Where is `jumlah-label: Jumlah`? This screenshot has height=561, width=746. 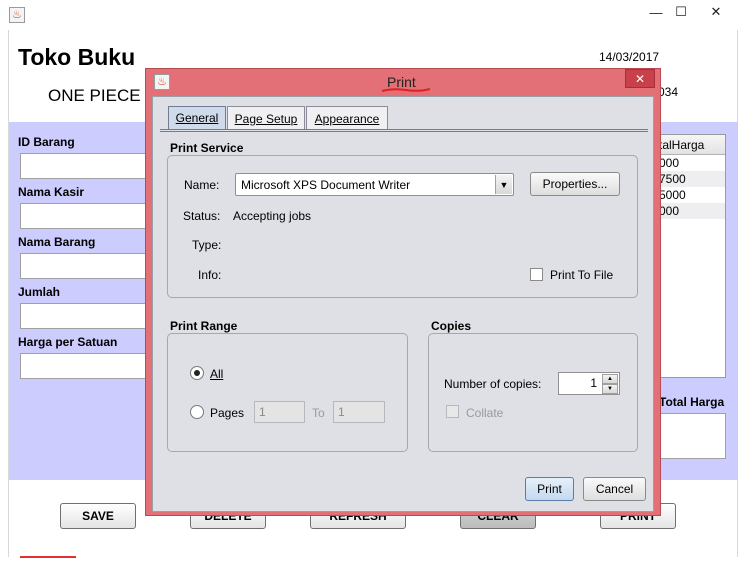 jumlah-label: Jumlah is located at coordinates (39, 292).